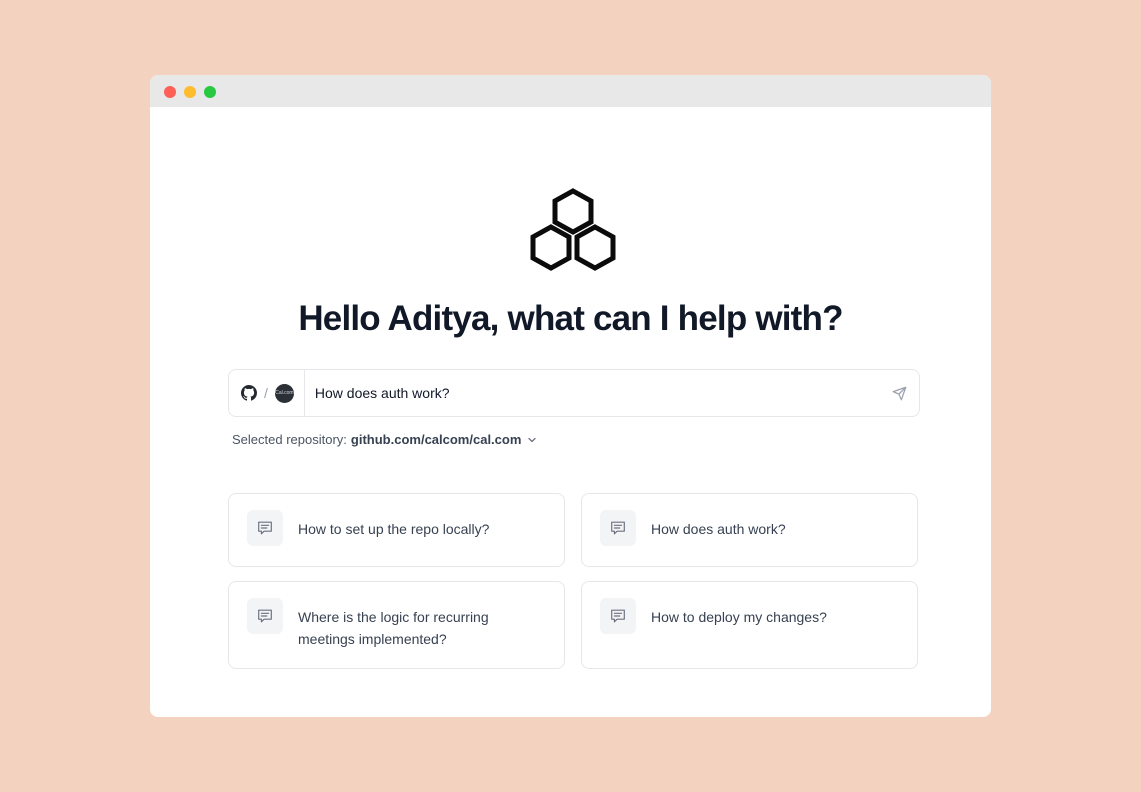 The height and width of the screenshot is (792, 1141). I want to click on search-input, so click(591, 393).